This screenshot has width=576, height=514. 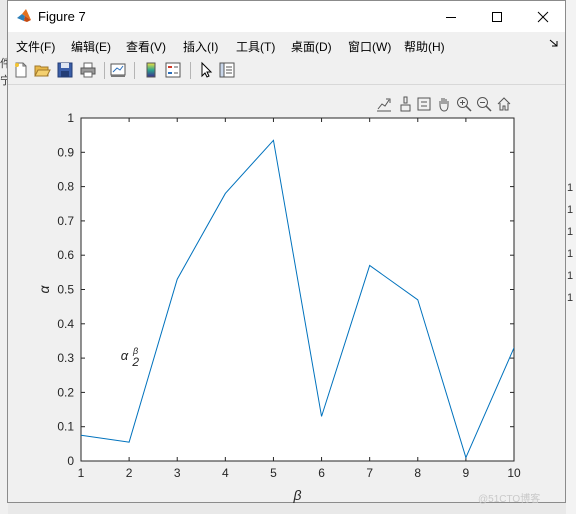 I want to click on x-axis-label: β, so click(x=297, y=495).